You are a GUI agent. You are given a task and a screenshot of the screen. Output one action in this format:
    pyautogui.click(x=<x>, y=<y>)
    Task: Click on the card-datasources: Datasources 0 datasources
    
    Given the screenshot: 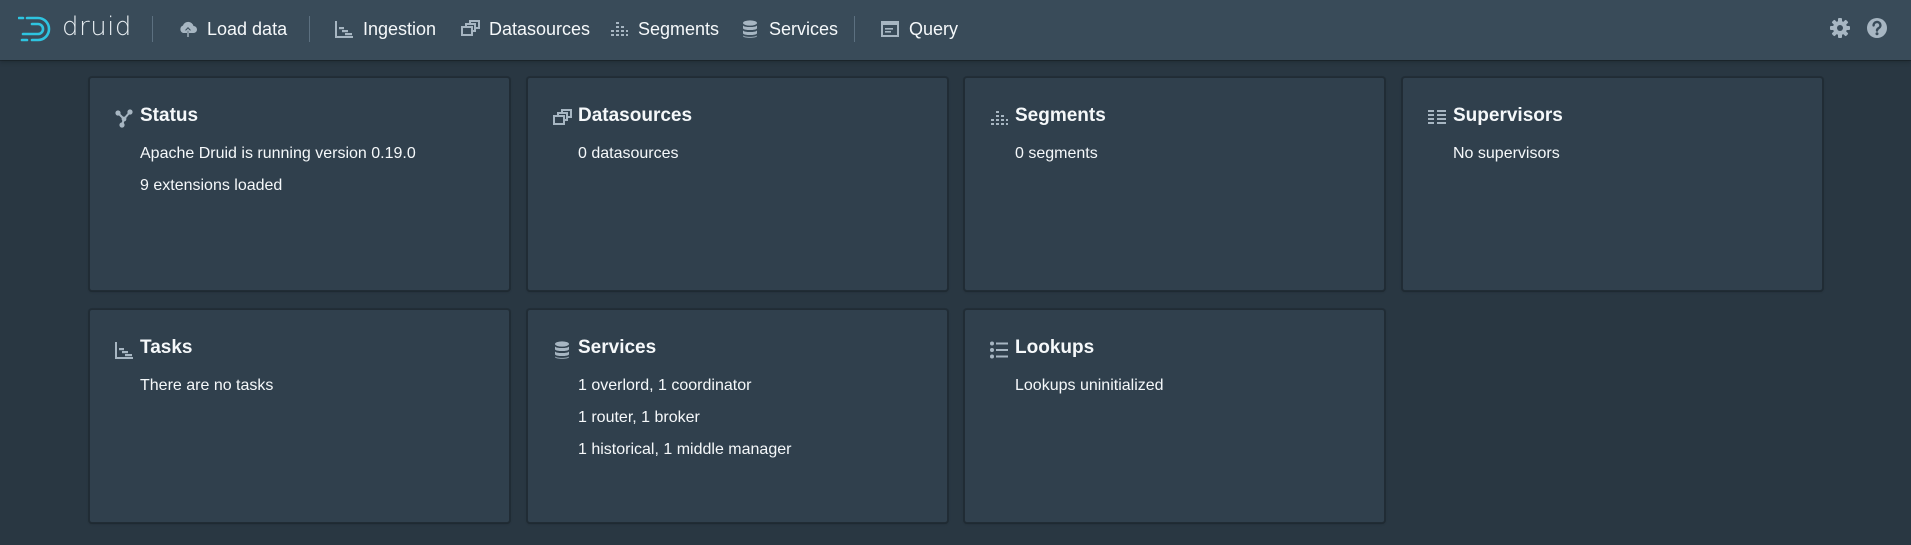 What is the action you would take?
    pyautogui.click(x=737, y=184)
    